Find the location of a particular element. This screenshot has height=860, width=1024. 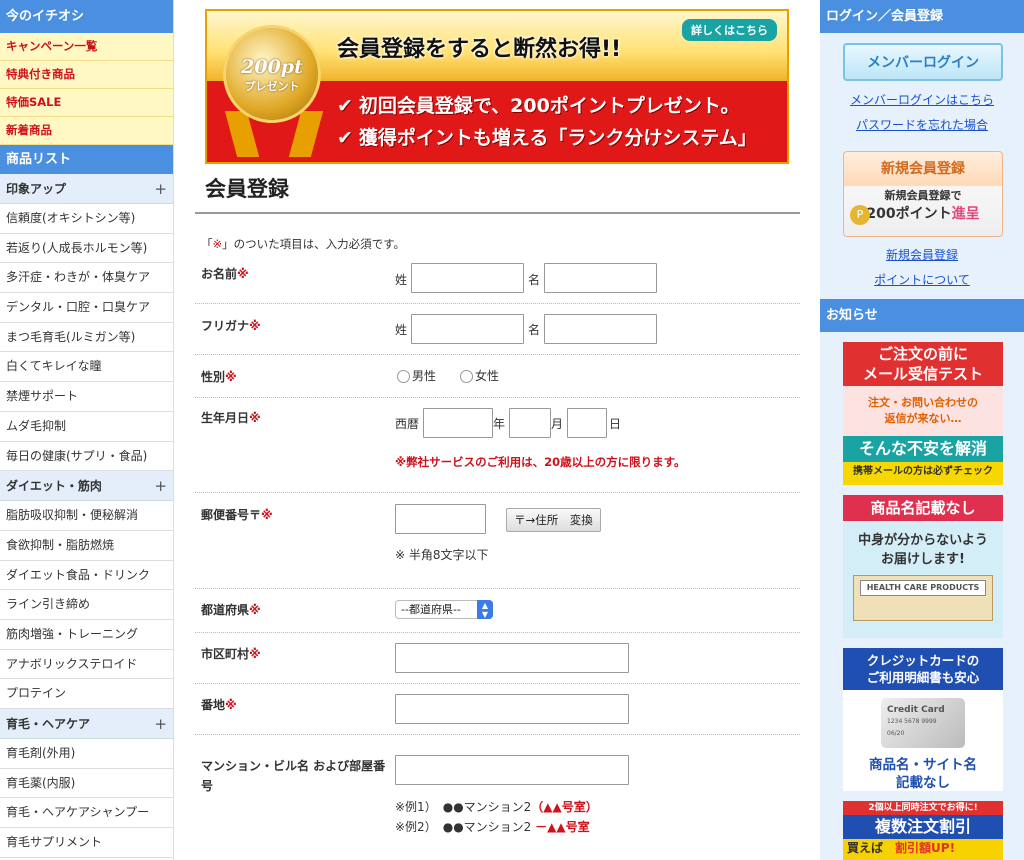

gender-row: 性別※ 男性 女性 is located at coordinates (497, 376).